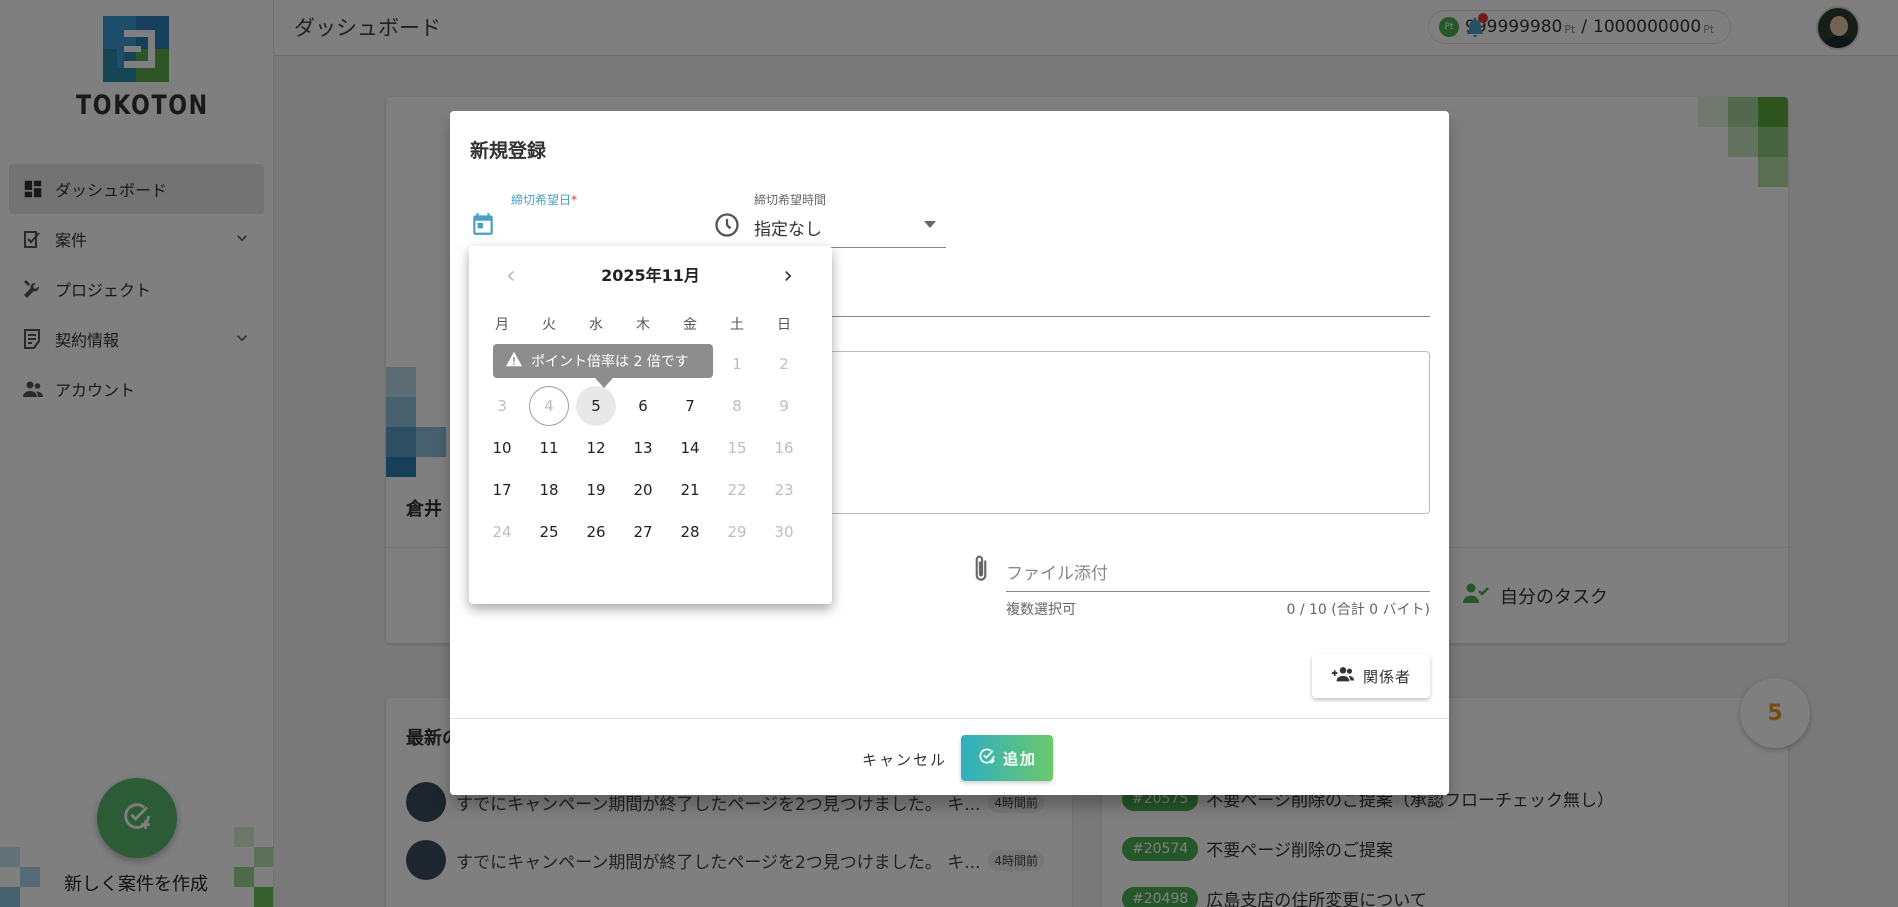 Image resolution: width=1898 pixels, height=907 pixels. Describe the element at coordinates (788, 276) in the screenshot. I see `chevron-right-icon` at that location.